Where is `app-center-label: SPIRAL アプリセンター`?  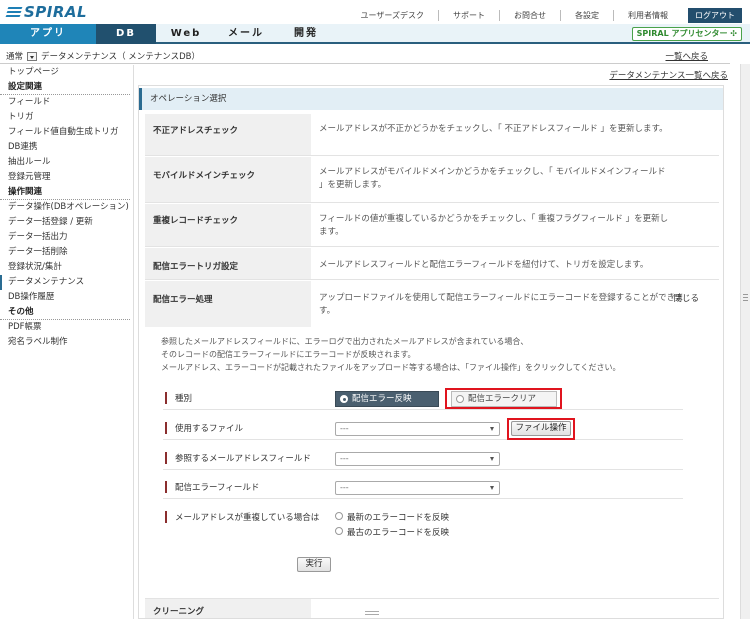
app-center-label: SPIRAL アプリセンター is located at coordinates (682, 33).